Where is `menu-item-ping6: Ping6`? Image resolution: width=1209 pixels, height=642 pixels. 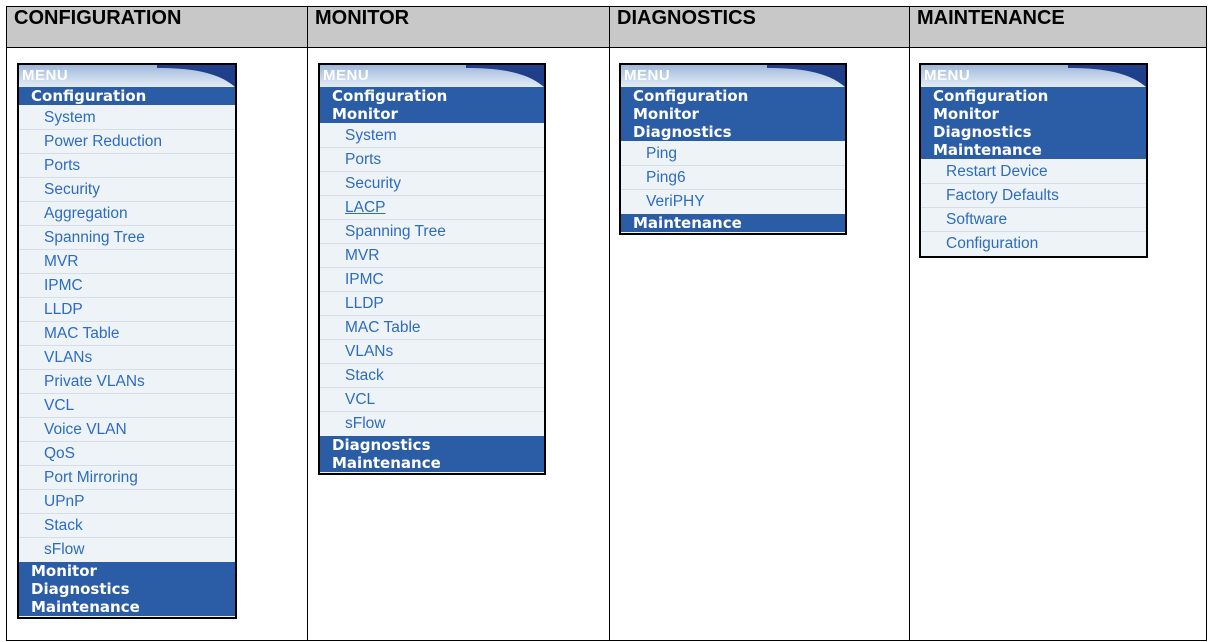 menu-item-ping6: Ping6 is located at coordinates (733, 178).